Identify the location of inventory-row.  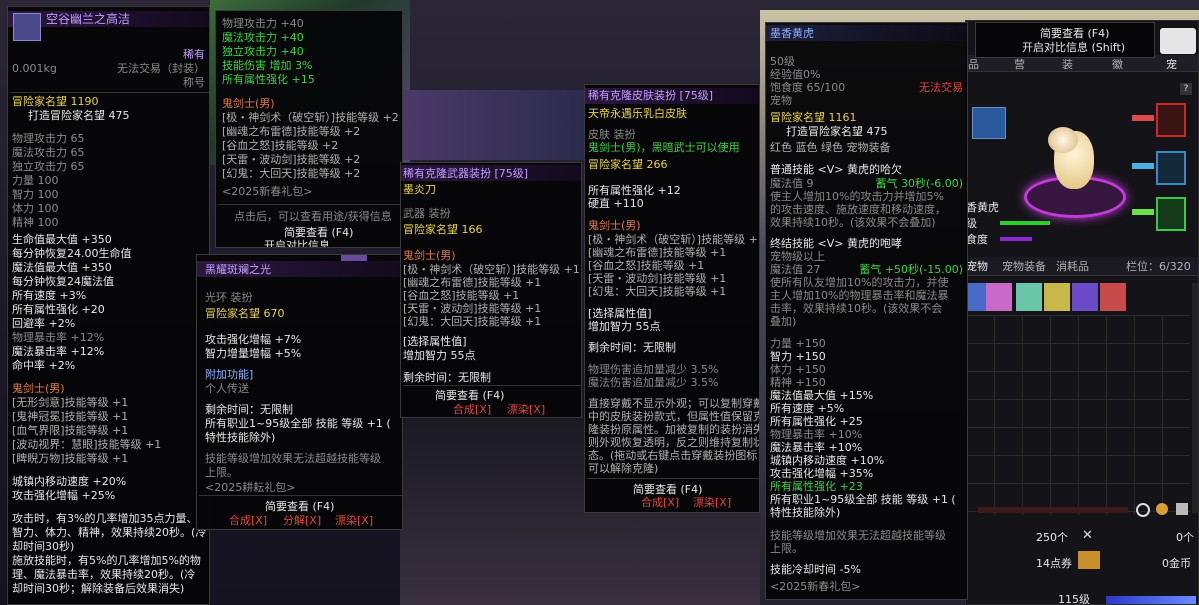
(1082, 298).